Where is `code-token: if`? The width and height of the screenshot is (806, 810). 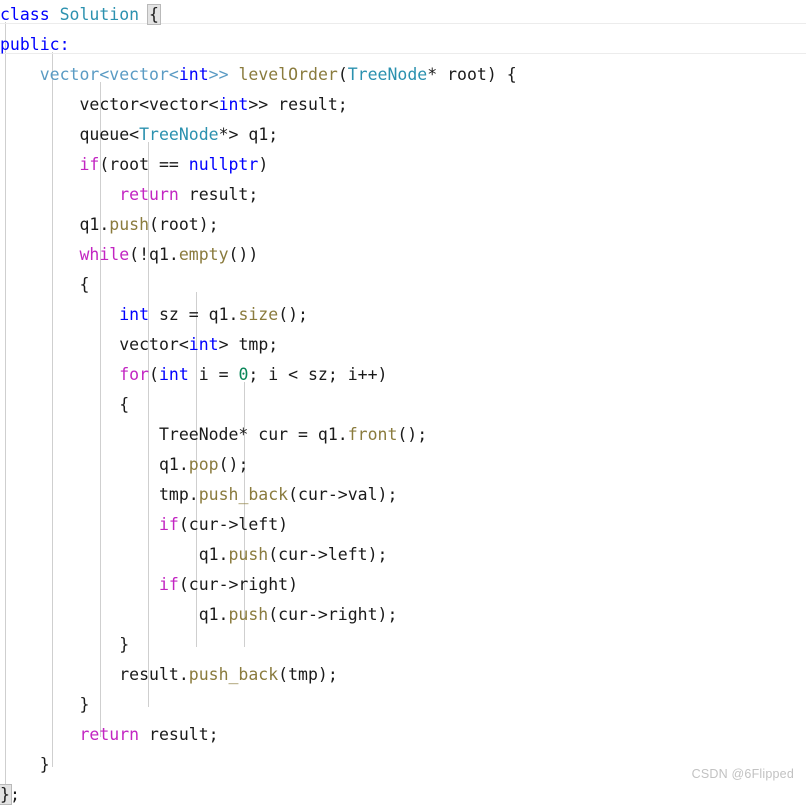
code-token: if is located at coordinates (168, 584).